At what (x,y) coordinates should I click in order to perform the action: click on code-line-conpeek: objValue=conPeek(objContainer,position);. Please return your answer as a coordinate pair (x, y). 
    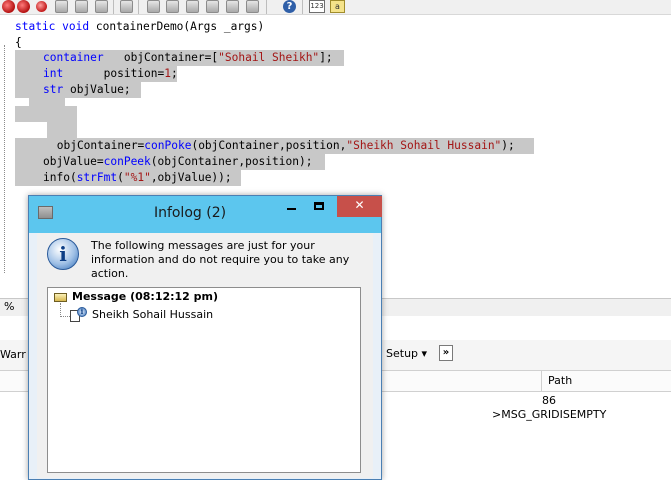
    Looking at the image, I should click on (170, 162).